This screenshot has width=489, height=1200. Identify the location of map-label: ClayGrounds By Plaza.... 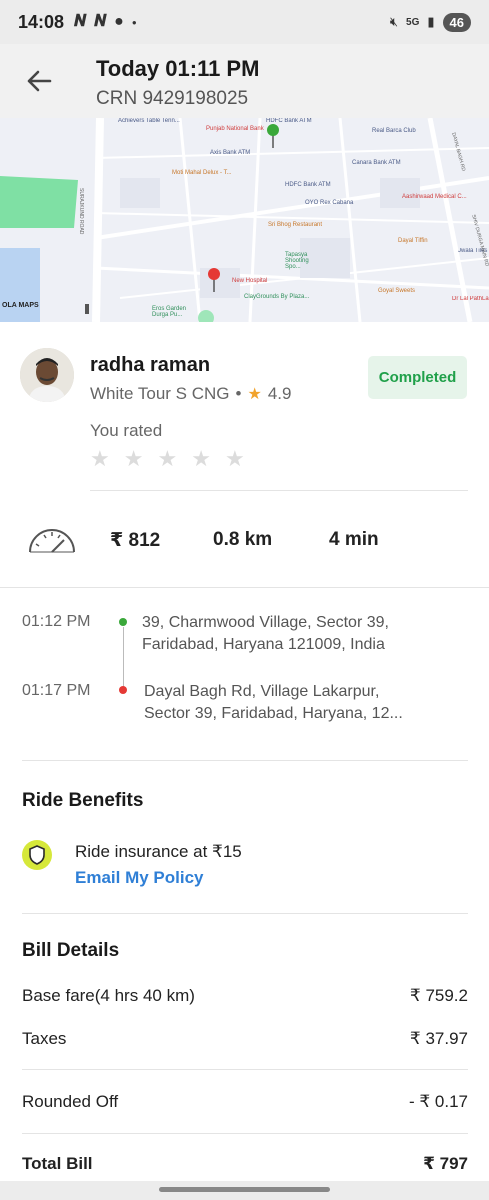
(277, 297).